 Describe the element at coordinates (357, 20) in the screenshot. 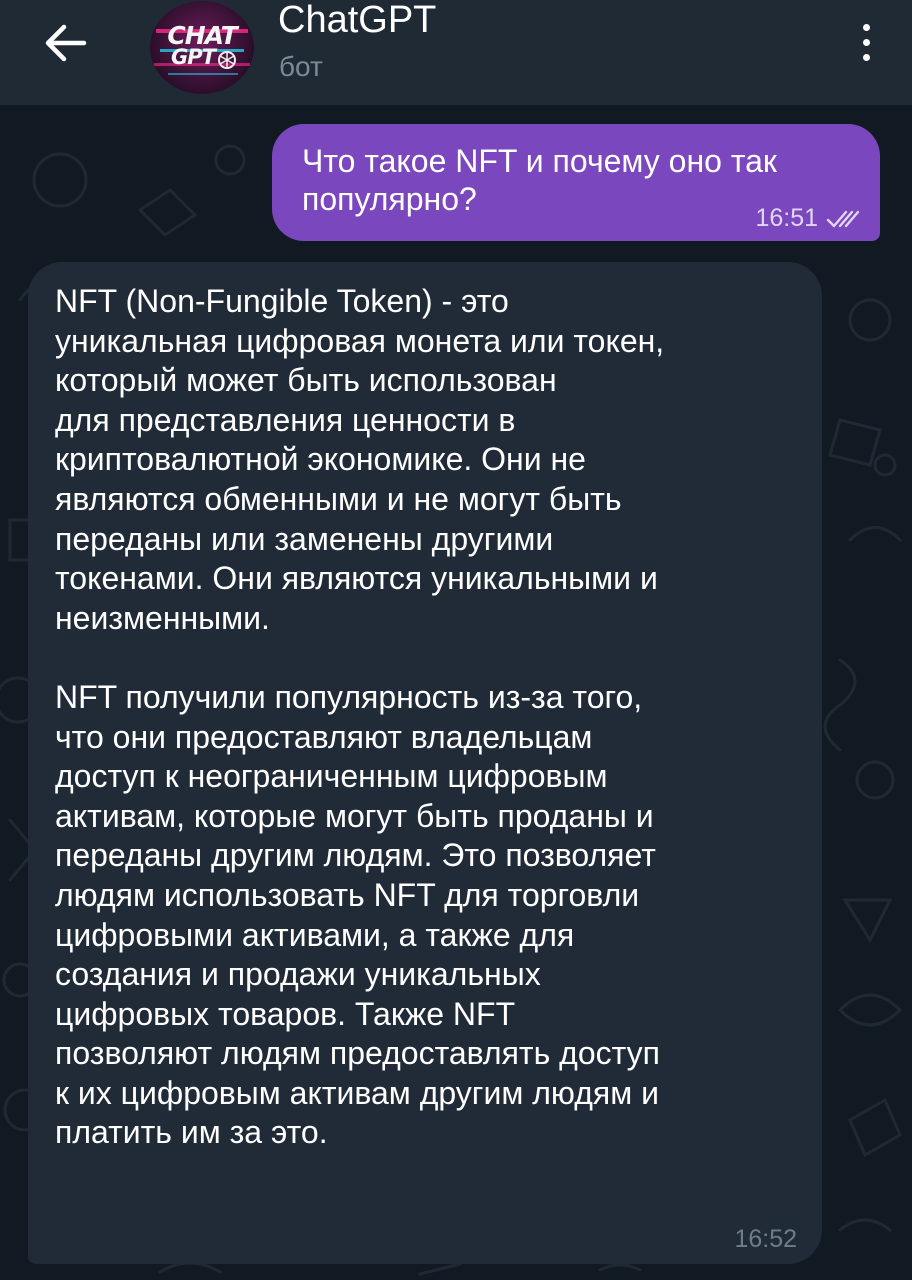

I see `chat-title: ChatGPT` at that location.